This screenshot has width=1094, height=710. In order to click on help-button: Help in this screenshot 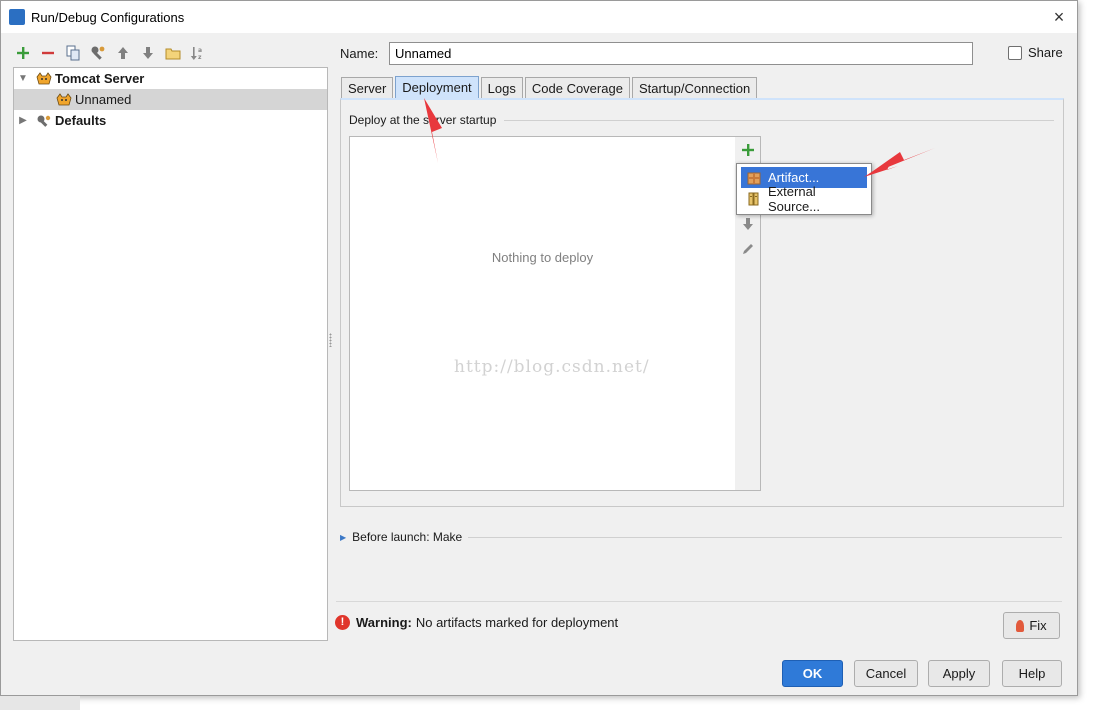, I will do `click(1032, 673)`.